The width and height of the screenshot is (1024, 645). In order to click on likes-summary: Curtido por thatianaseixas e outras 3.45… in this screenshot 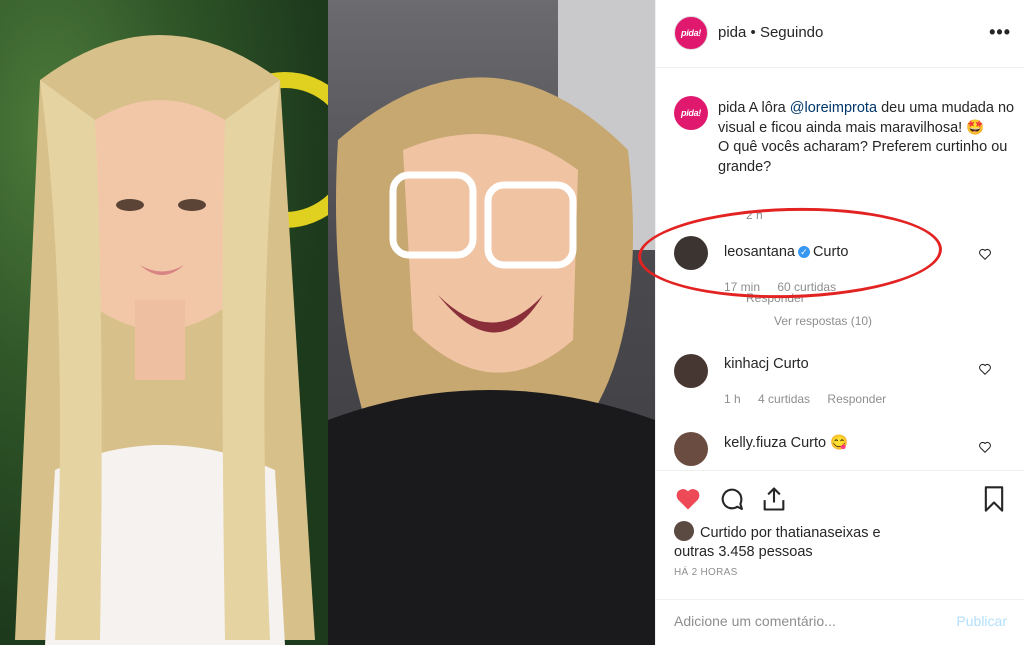, I will do `click(804, 541)`.